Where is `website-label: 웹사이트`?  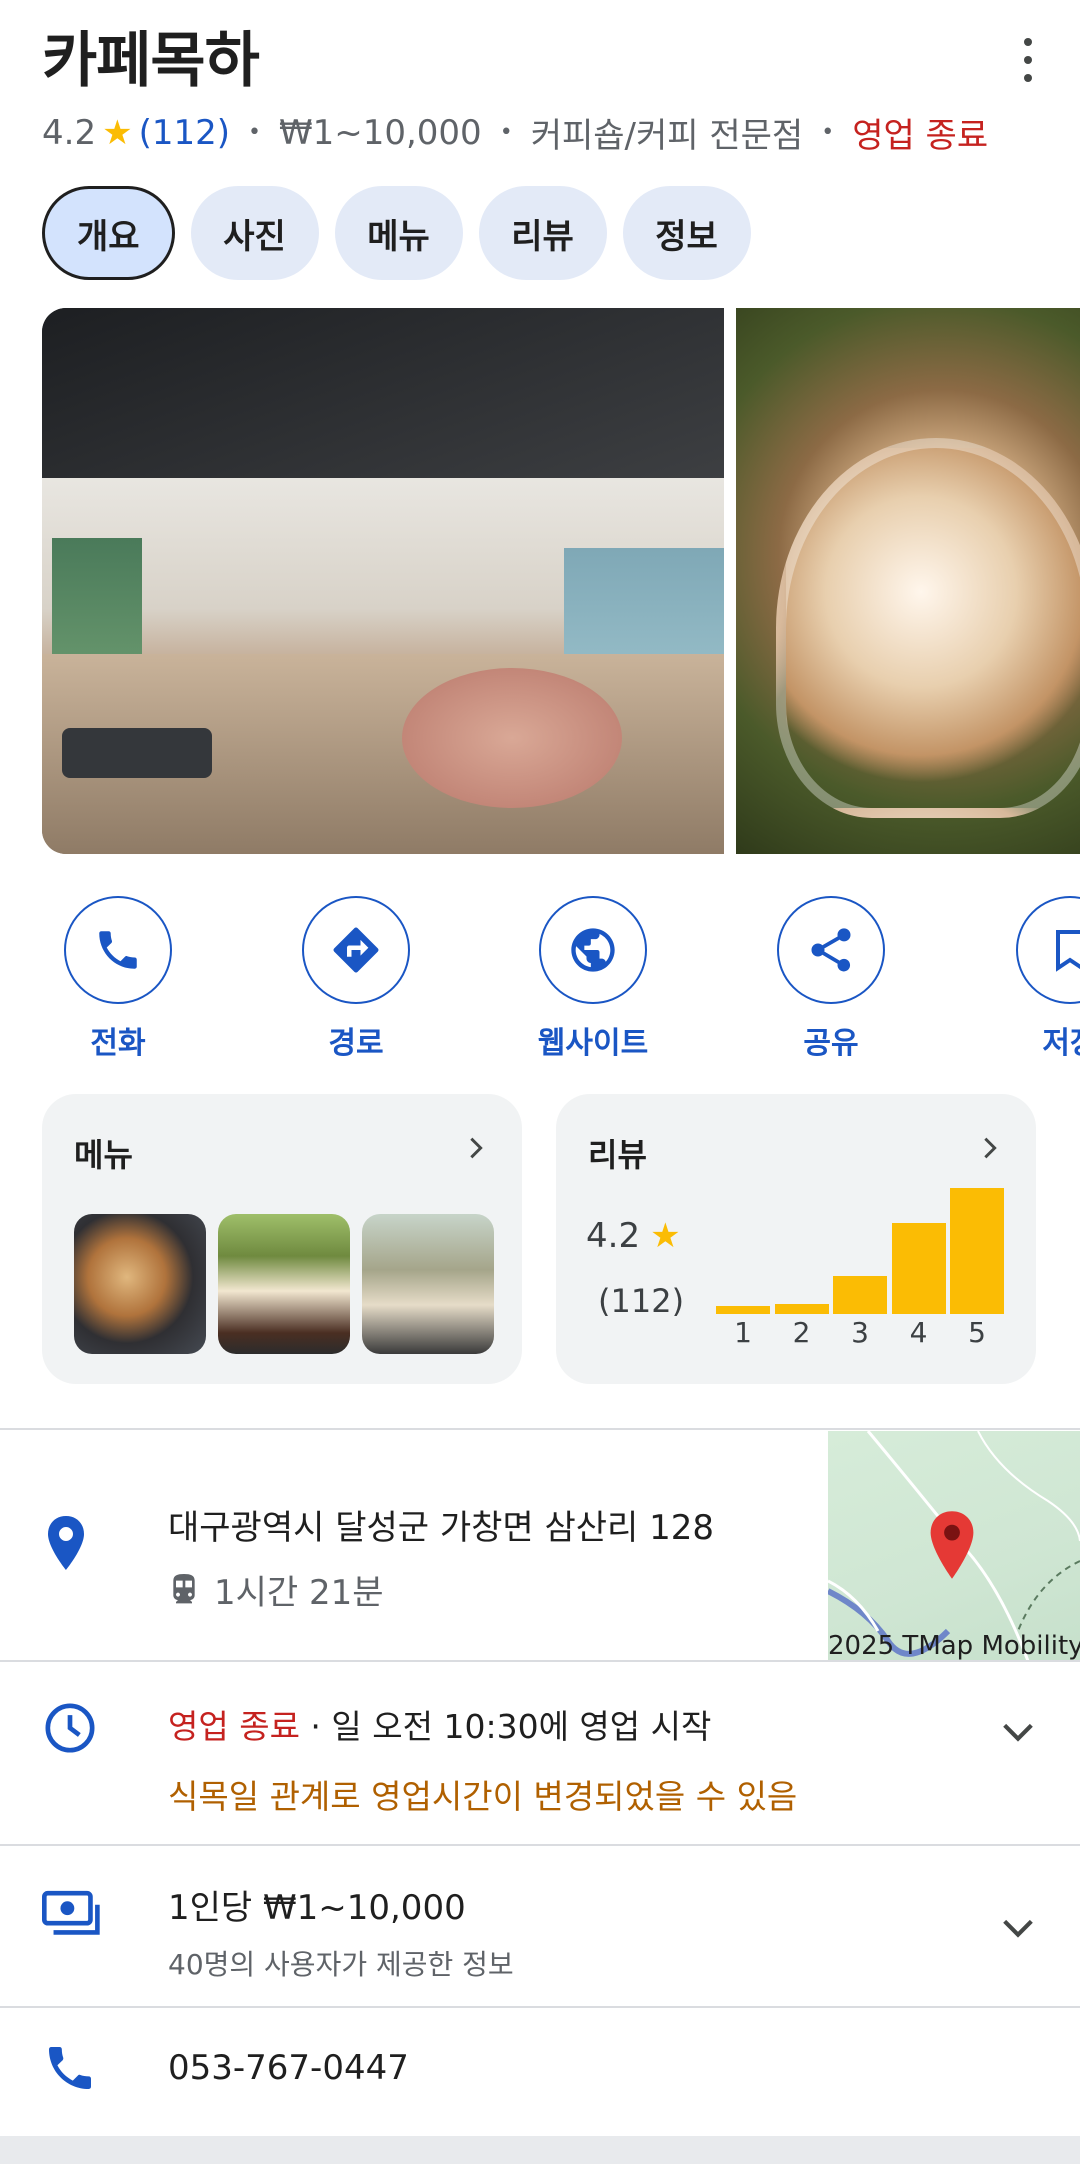
website-label: 웹사이트 is located at coordinates (593, 1043).